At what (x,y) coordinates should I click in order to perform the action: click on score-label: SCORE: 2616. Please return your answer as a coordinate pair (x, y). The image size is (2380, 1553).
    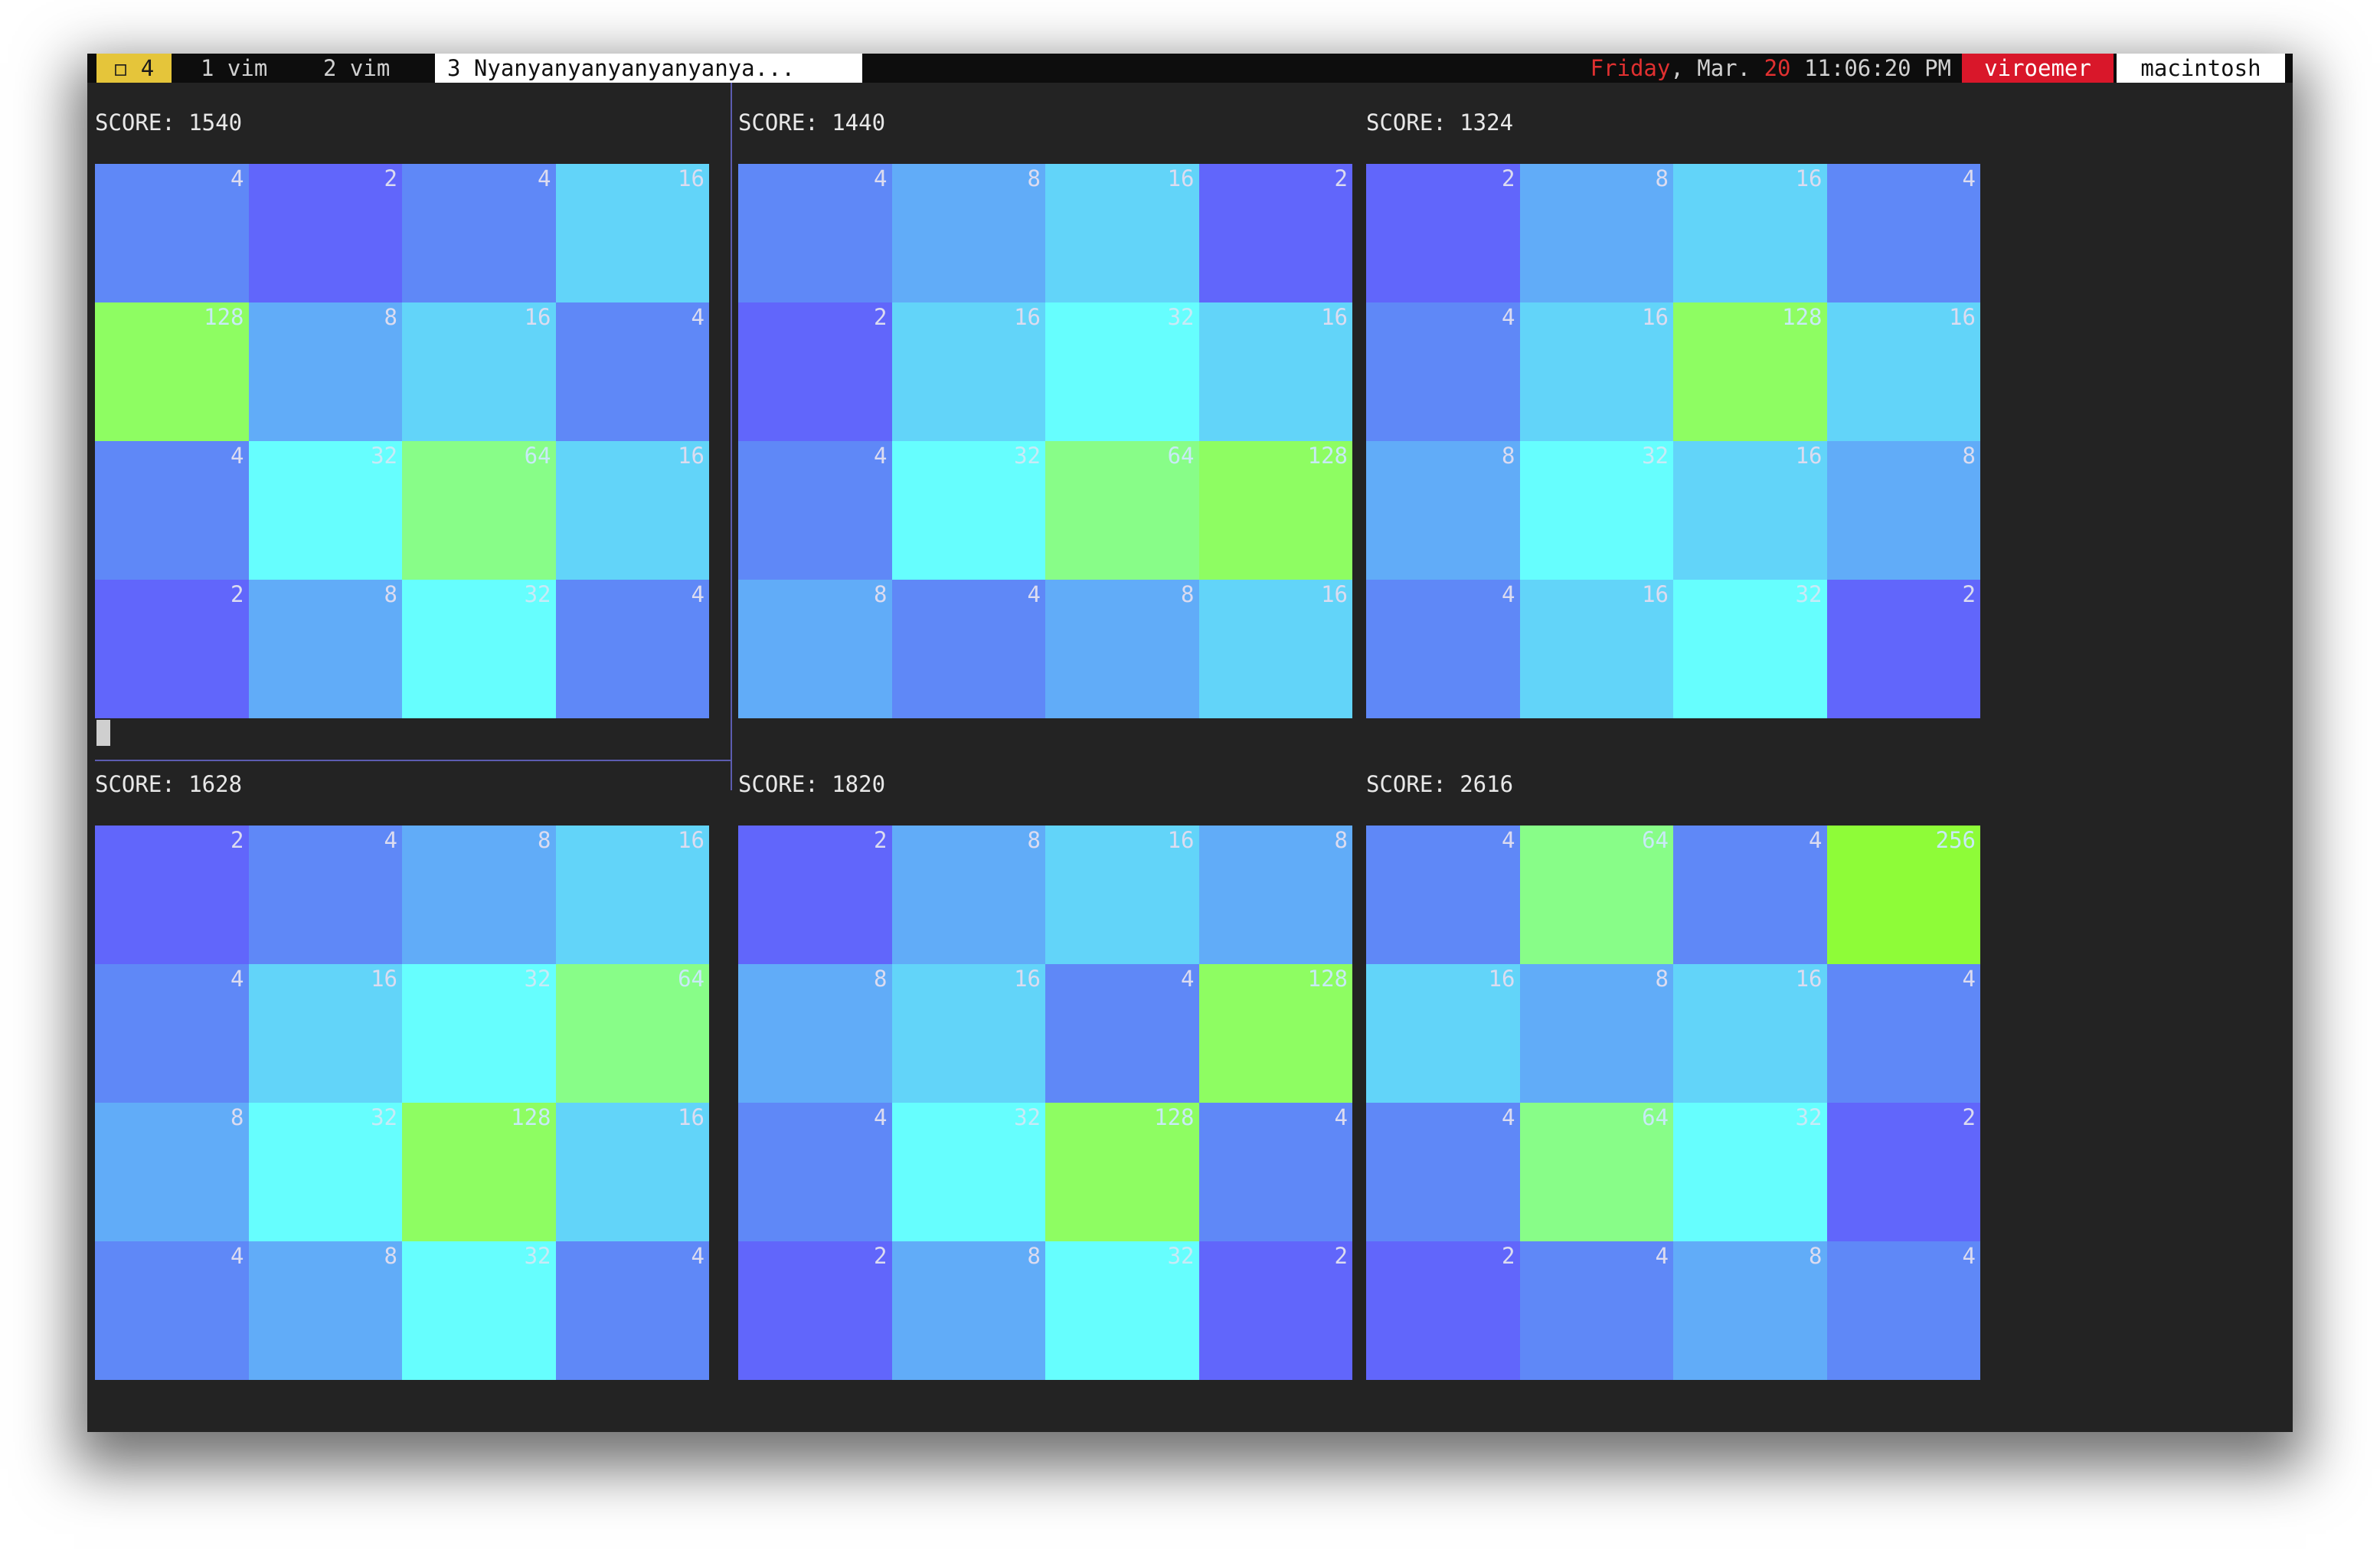
    Looking at the image, I should click on (1439, 784).